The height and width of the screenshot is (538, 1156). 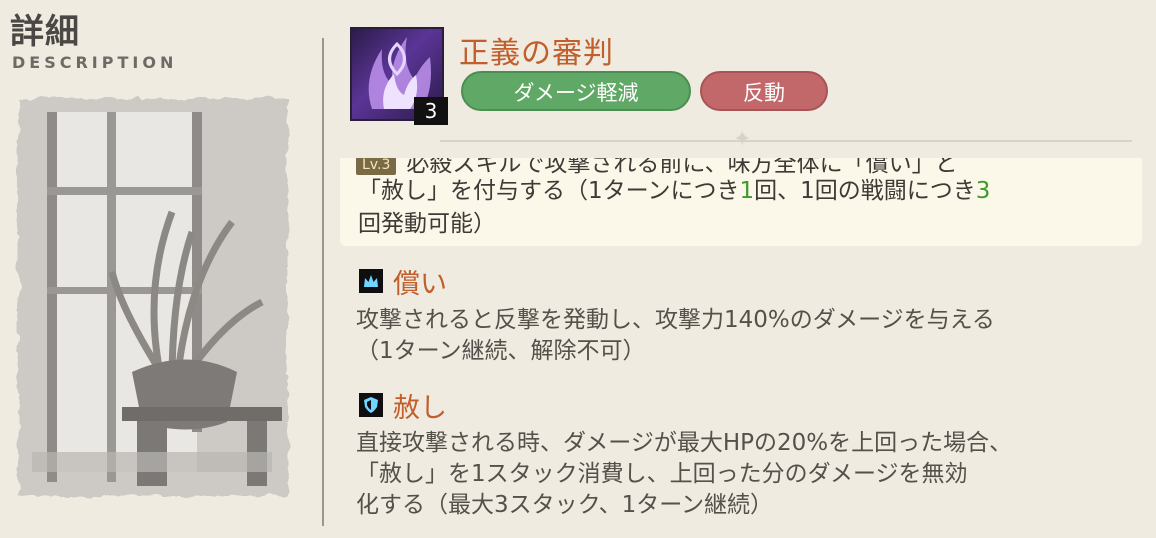 I want to click on level-badge: Lv.3, so click(x=376, y=166).